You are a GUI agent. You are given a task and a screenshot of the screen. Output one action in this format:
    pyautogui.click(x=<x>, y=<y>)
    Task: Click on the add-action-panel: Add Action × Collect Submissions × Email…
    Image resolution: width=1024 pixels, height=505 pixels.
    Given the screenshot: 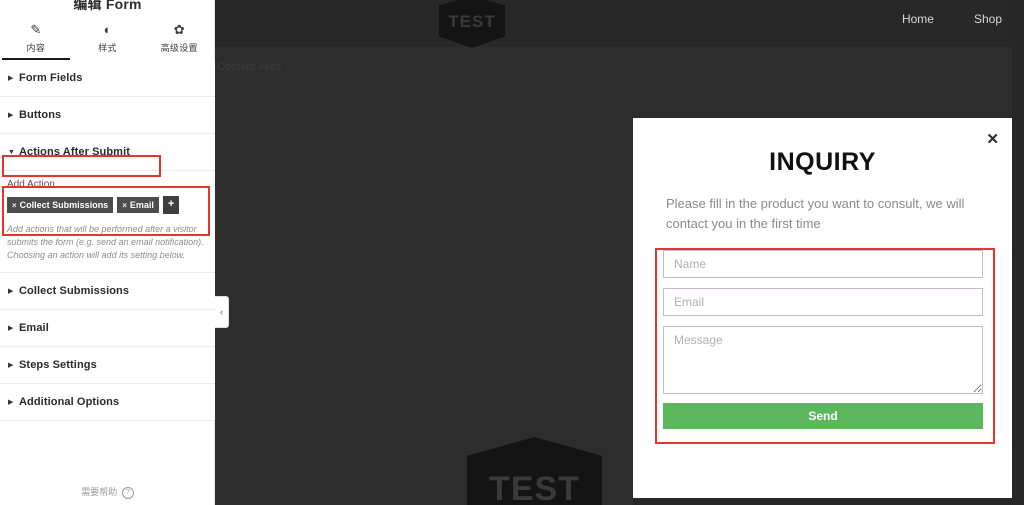 What is the action you would take?
    pyautogui.click(x=107, y=222)
    